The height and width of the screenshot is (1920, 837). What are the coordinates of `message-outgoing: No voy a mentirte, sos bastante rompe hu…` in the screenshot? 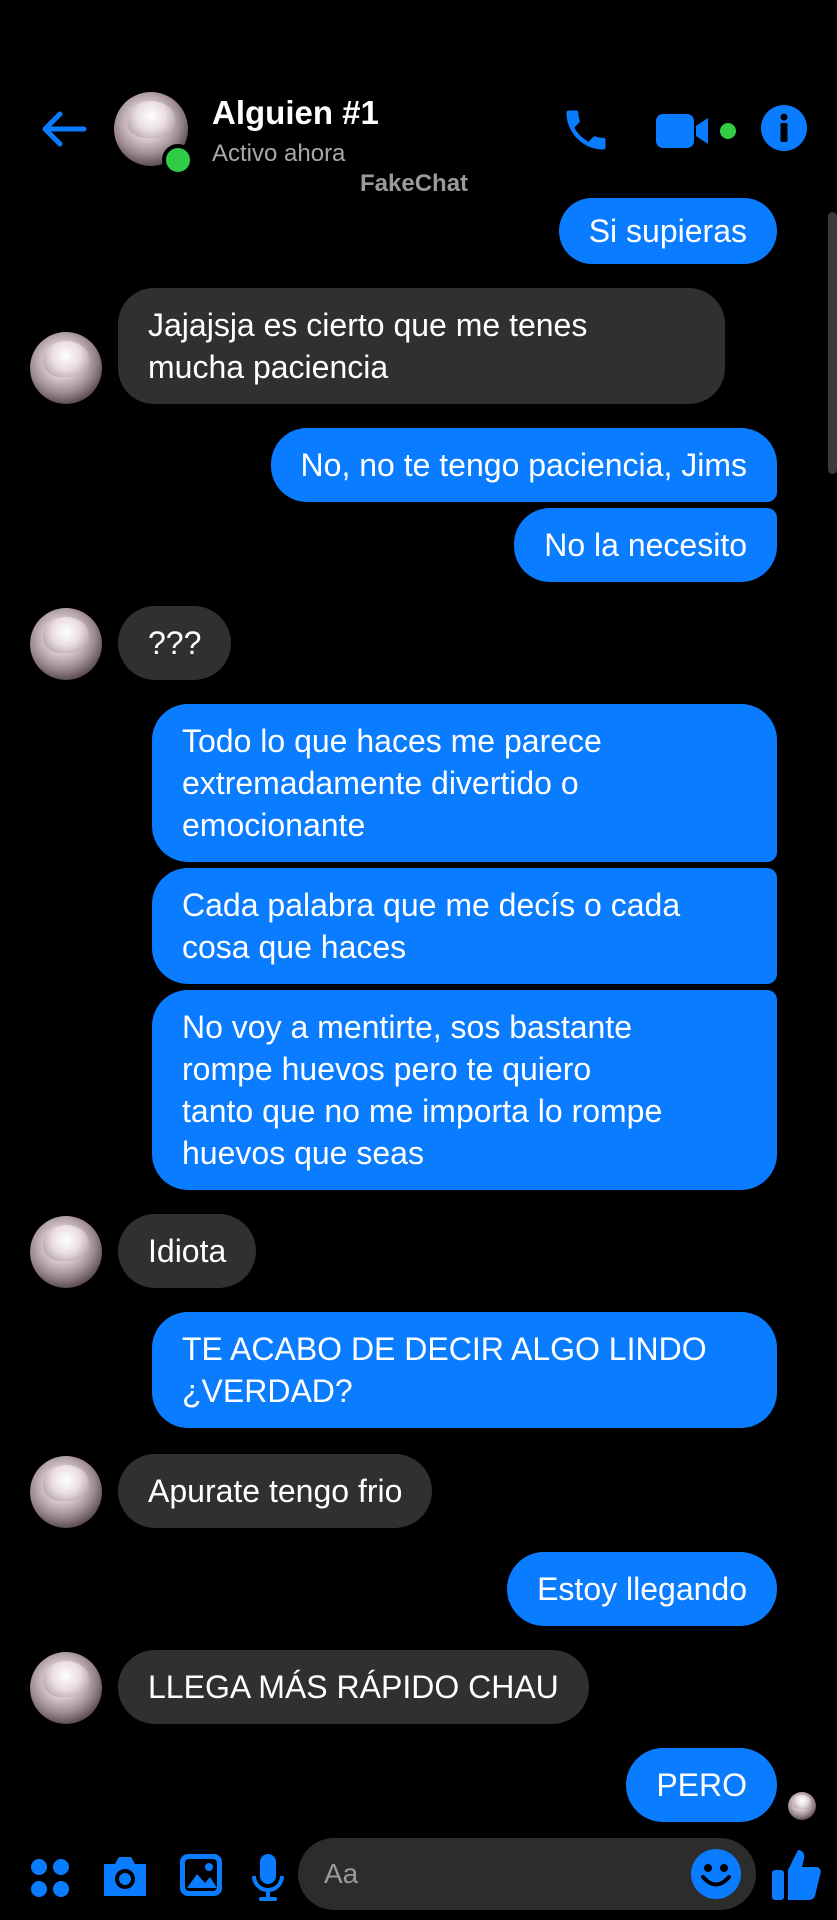 It's located at (464, 1090).